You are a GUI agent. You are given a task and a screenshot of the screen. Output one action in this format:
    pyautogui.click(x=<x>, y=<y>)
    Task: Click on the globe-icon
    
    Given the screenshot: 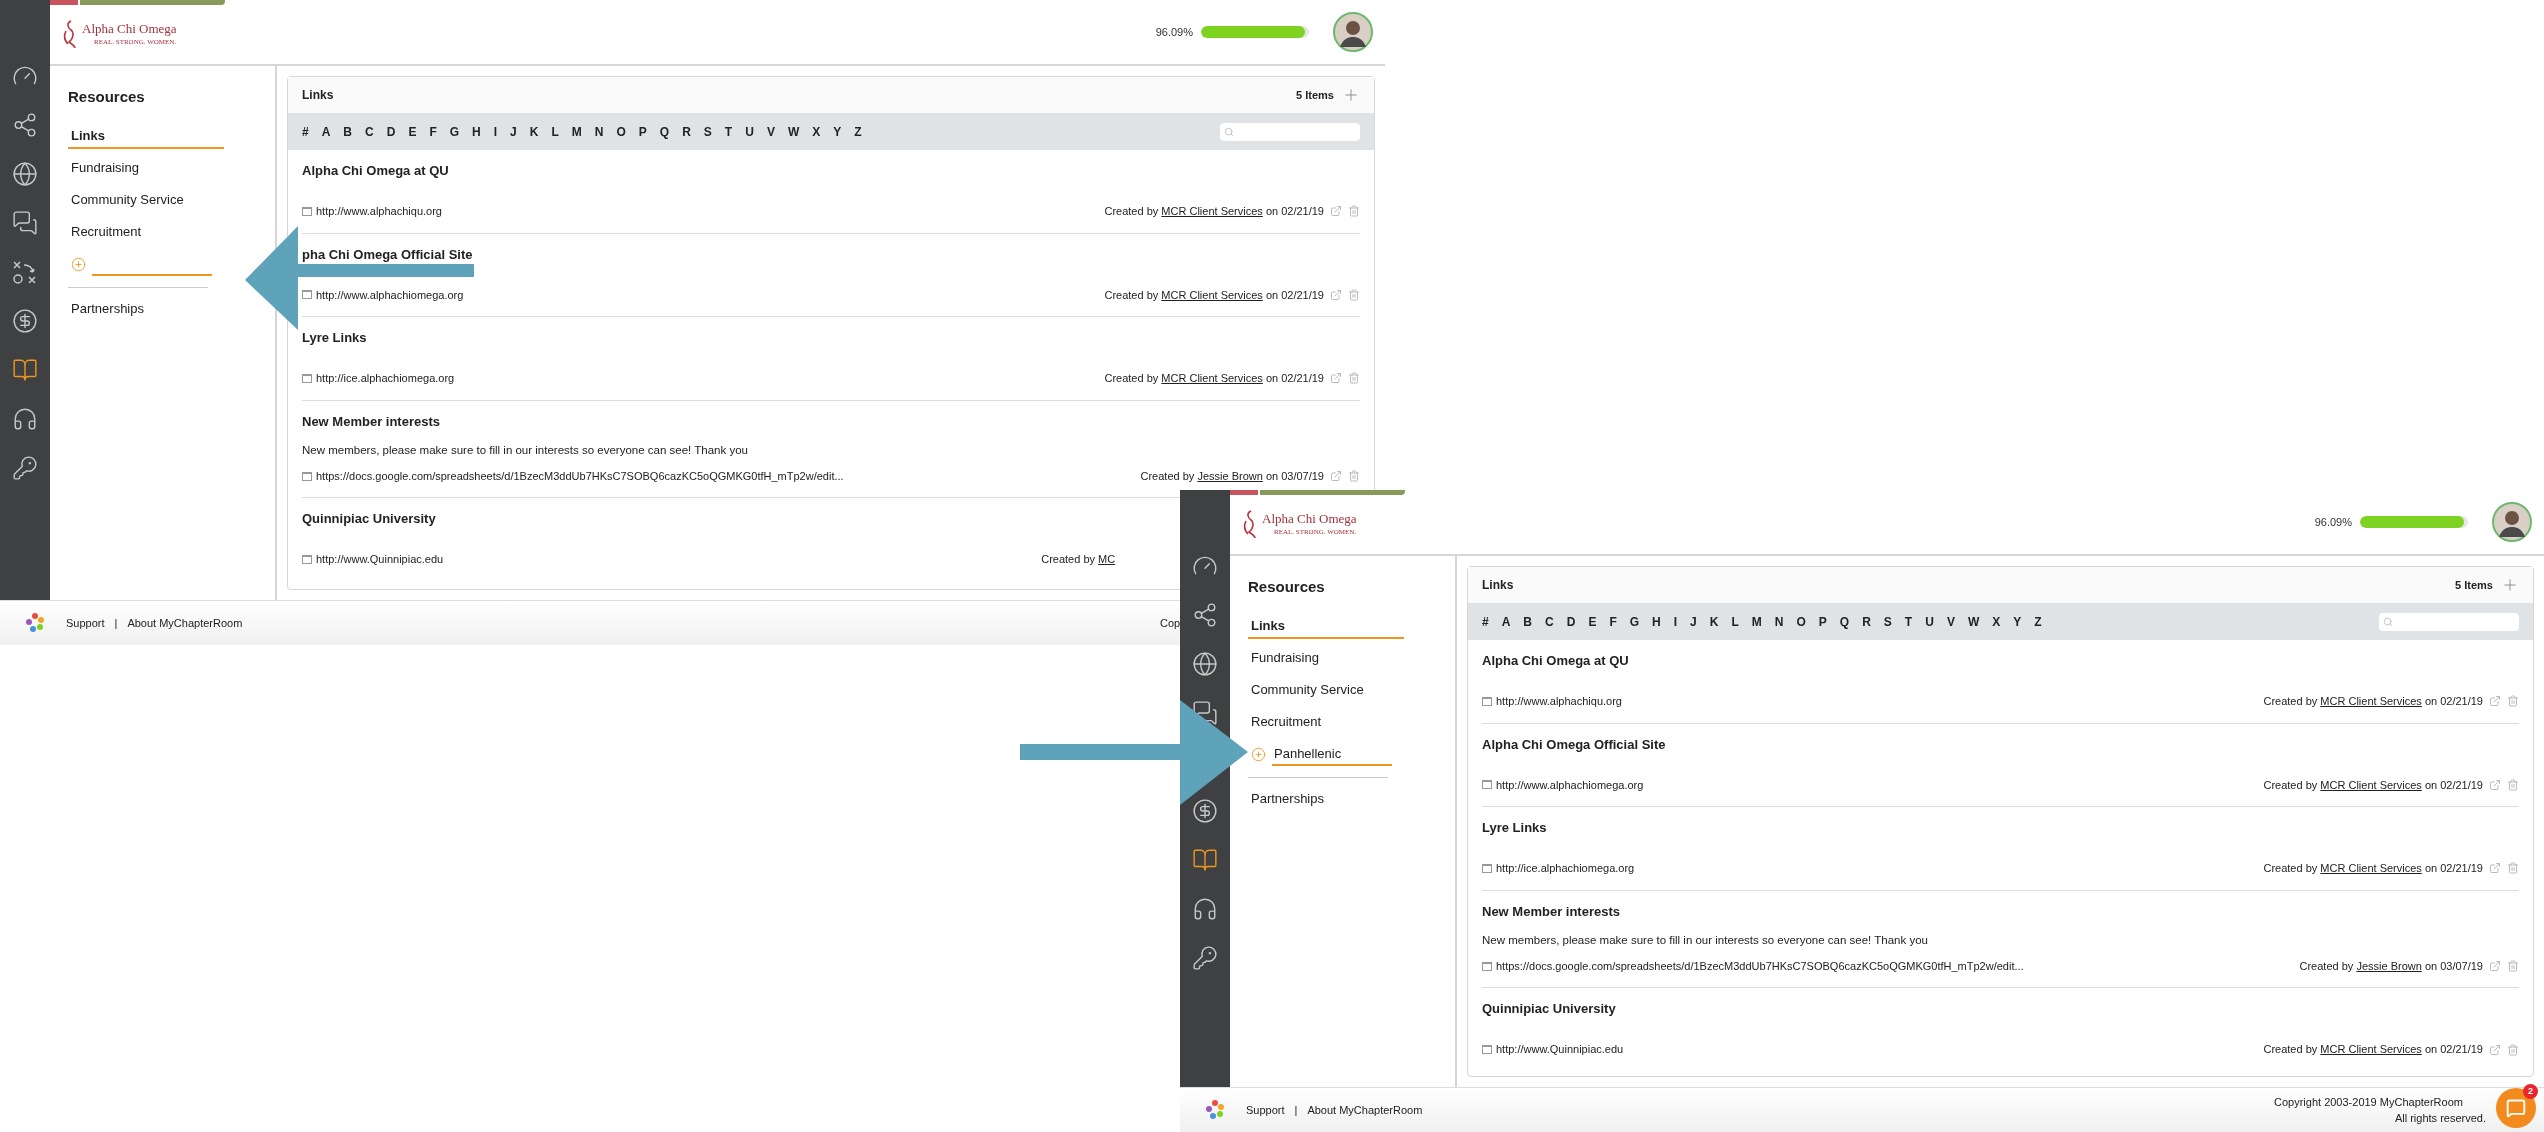 What is the action you would take?
    pyautogui.click(x=25, y=174)
    